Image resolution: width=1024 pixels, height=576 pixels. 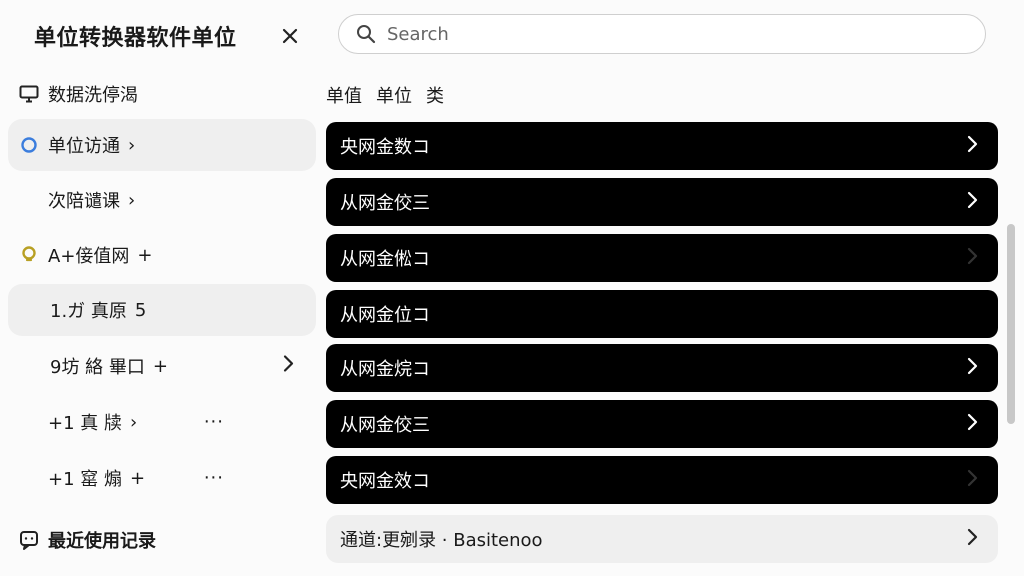 What do you see at coordinates (85, 479) in the screenshot?
I see `sidebar-item-label: +1 窰 煽` at bounding box center [85, 479].